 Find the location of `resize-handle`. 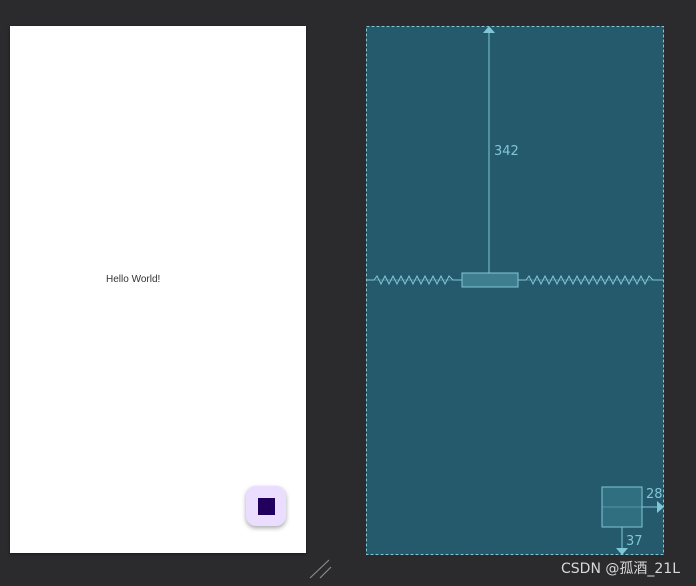

resize-handle is located at coordinates (321, 569).